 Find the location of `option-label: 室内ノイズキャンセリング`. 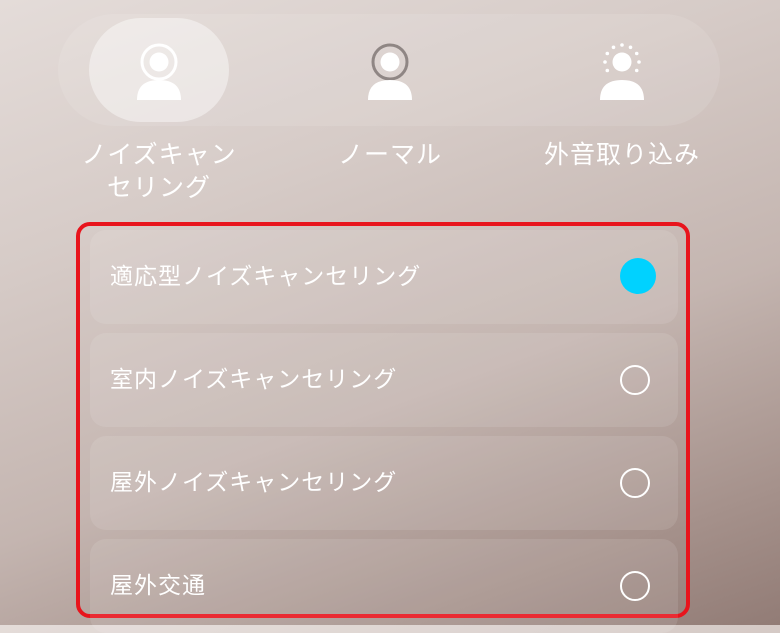

option-label: 室内ノイズキャンセリング is located at coordinates (254, 380).